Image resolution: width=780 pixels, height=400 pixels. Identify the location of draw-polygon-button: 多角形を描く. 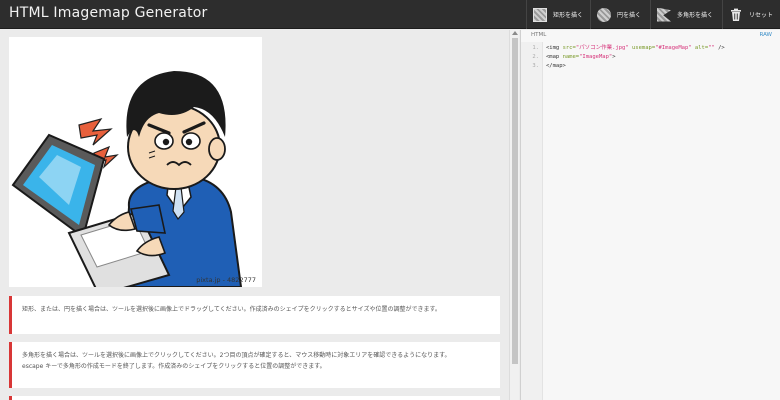
(686, 14).